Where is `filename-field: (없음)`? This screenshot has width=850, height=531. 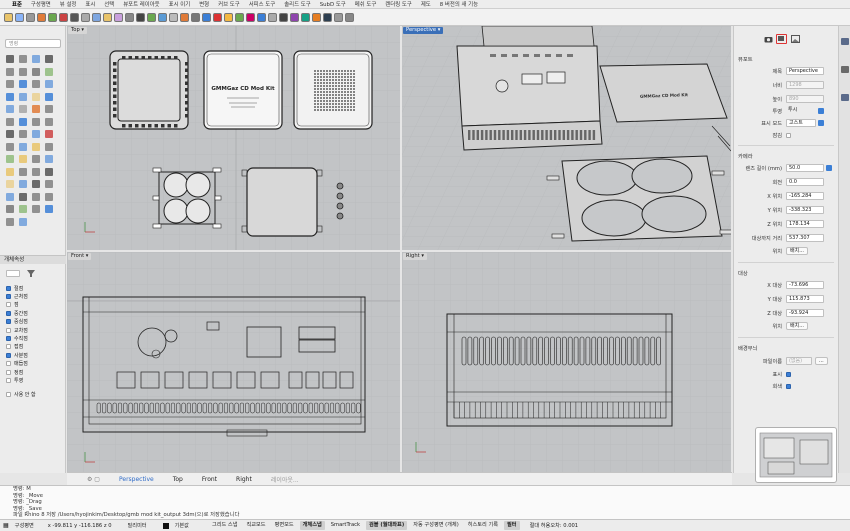
filename-field: (없음) is located at coordinates (799, 361).